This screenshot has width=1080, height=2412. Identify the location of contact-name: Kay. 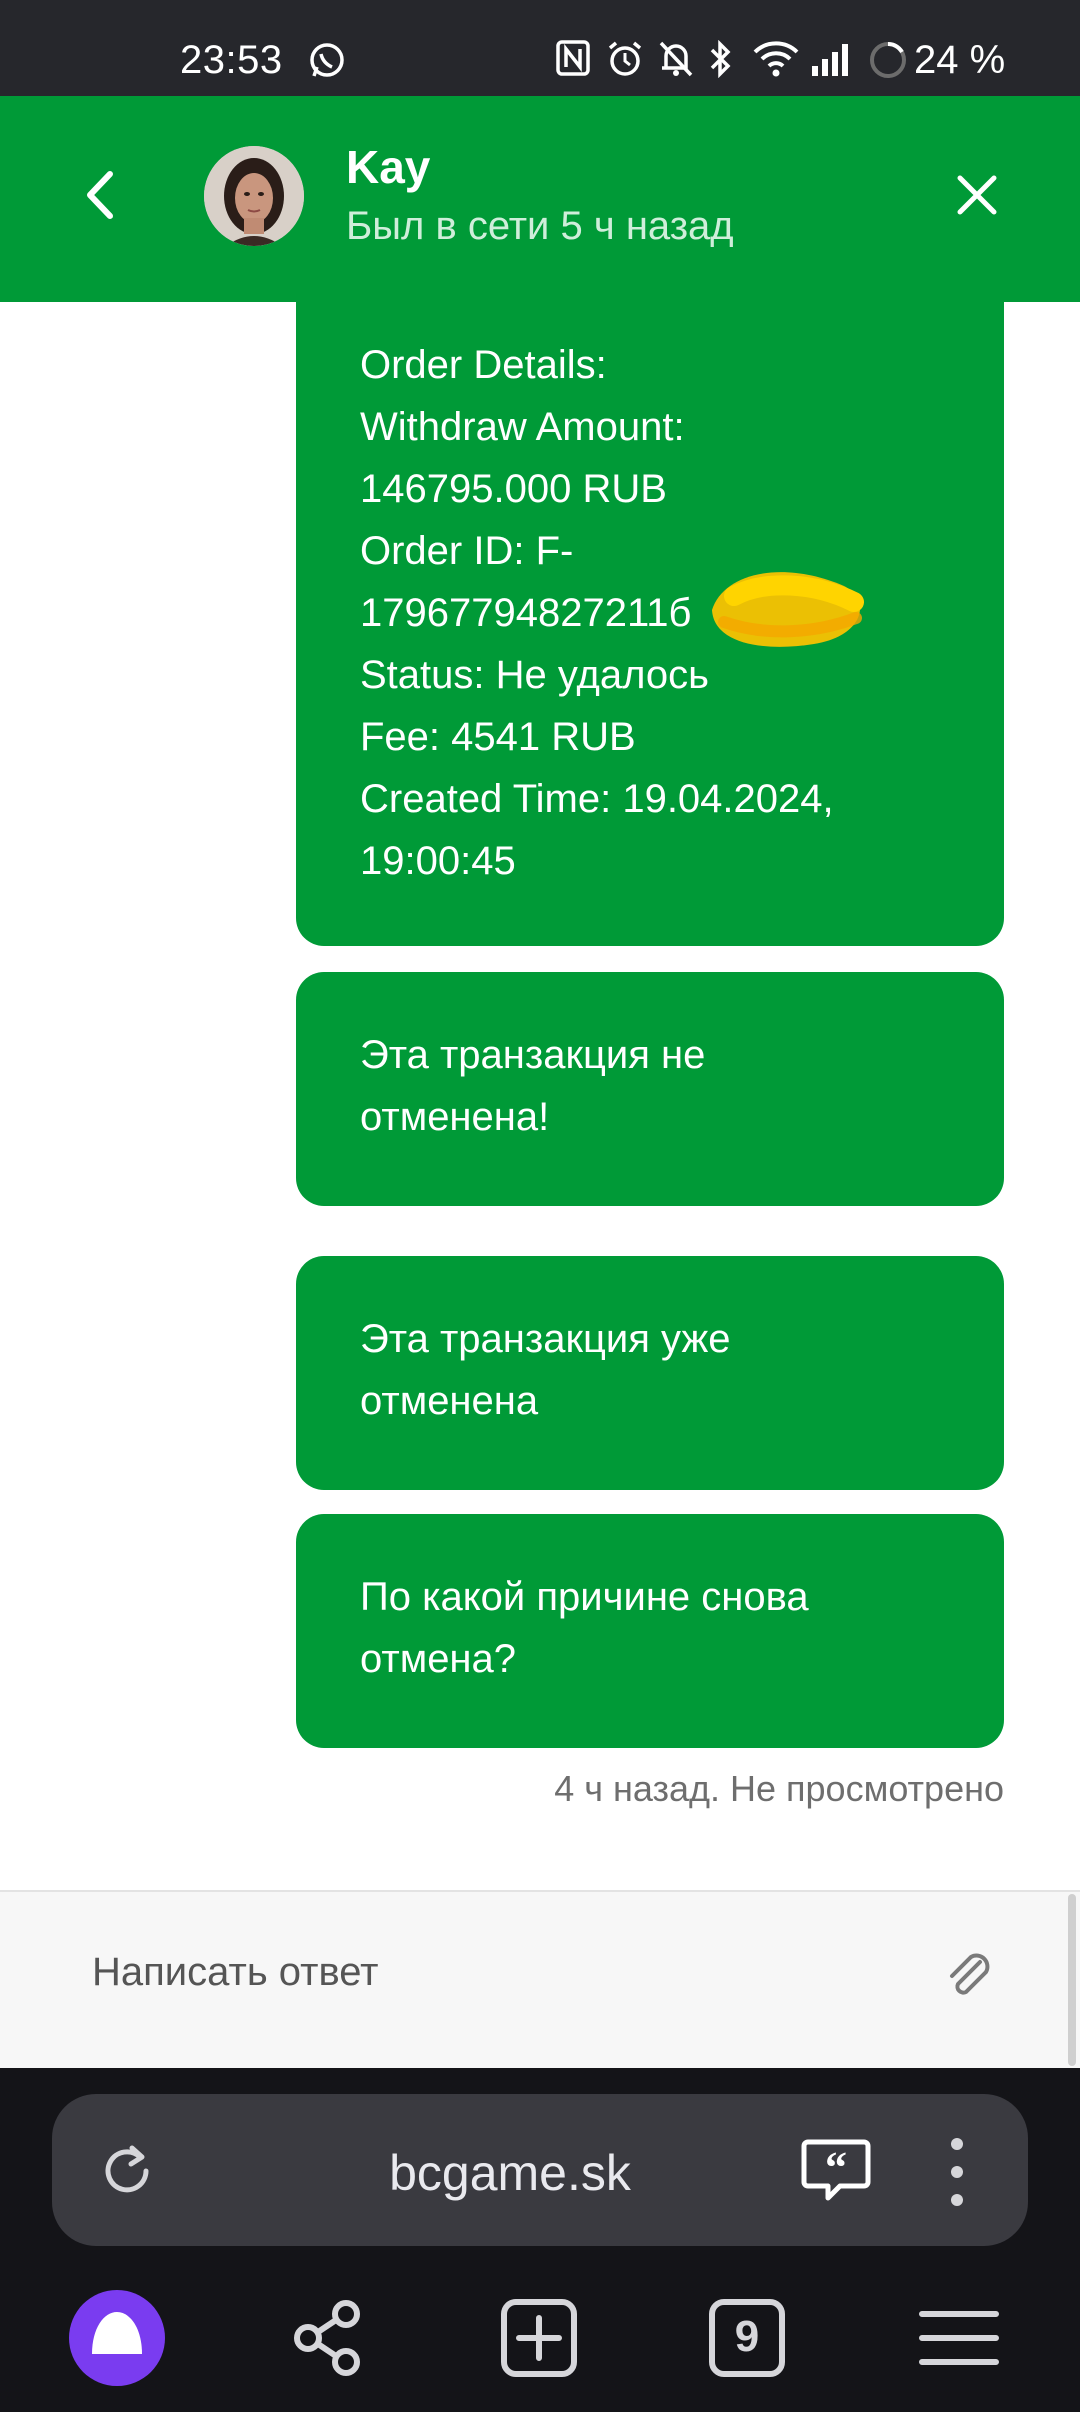
(388, 167).